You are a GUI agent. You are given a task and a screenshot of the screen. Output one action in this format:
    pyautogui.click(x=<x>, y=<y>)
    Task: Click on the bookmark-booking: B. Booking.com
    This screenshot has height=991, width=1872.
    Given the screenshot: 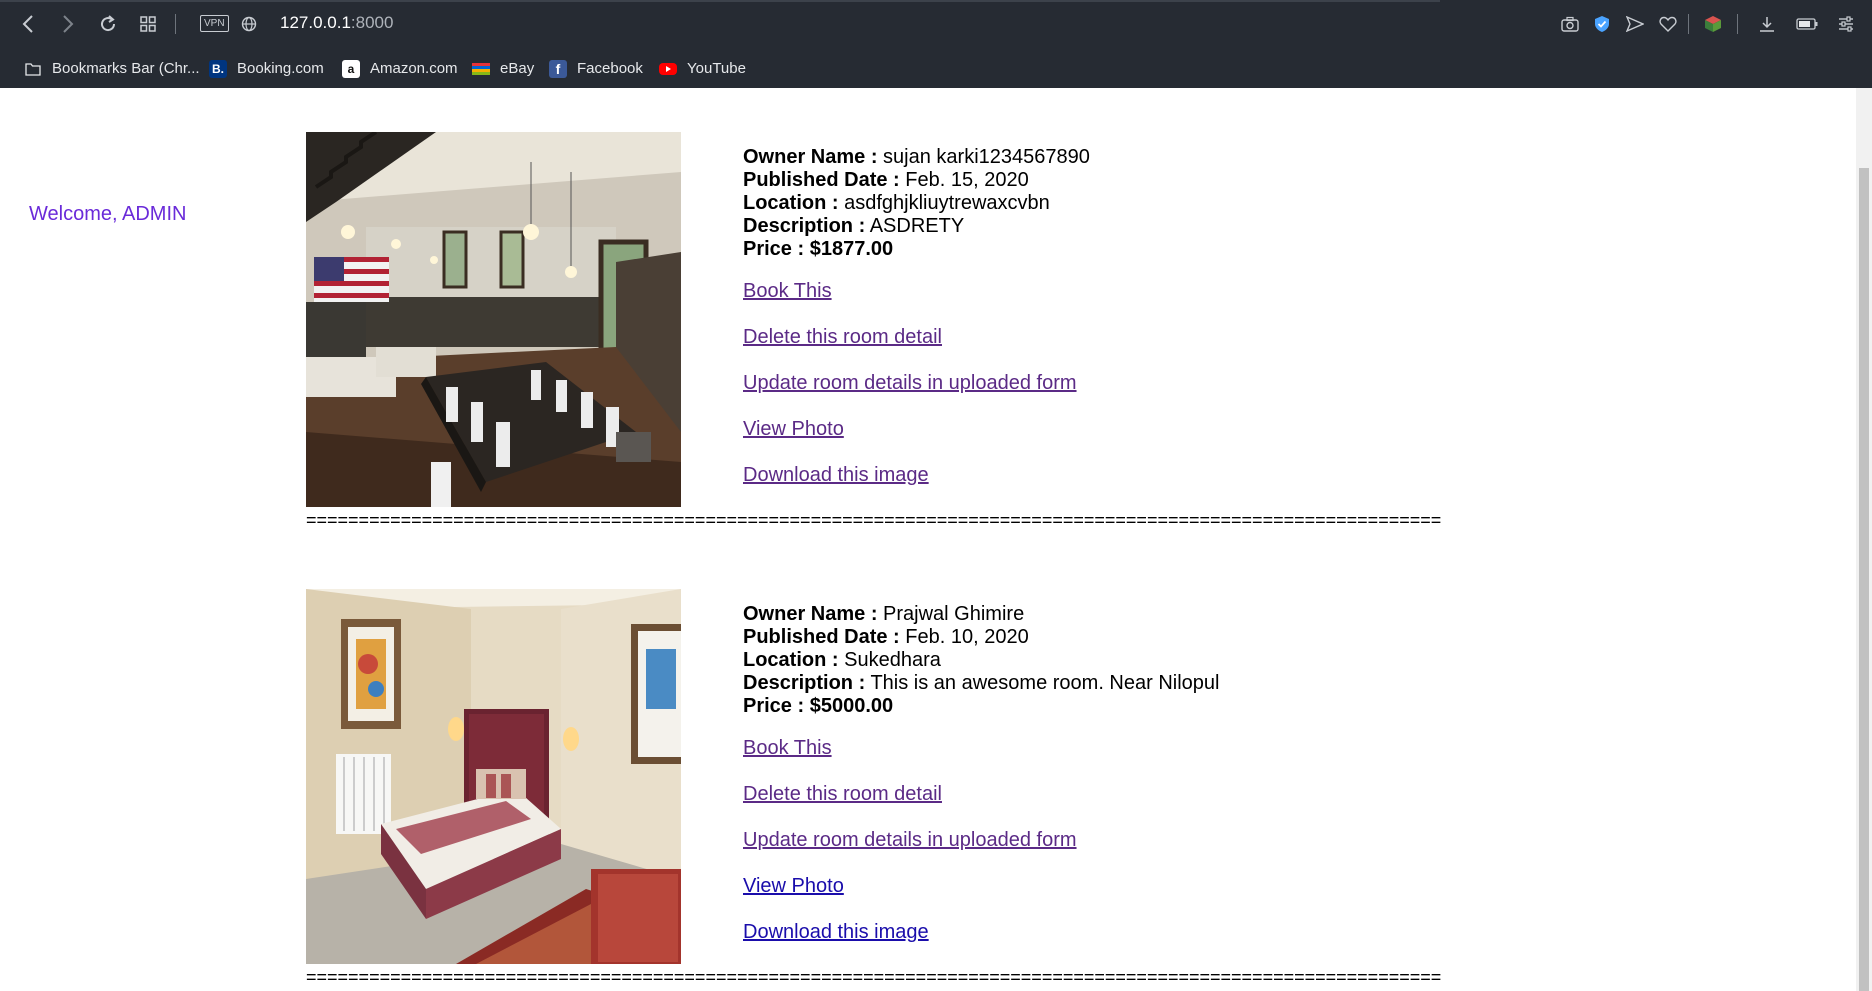 What is the action you would take?
    pyautogui.click(x=266, y=68)
    